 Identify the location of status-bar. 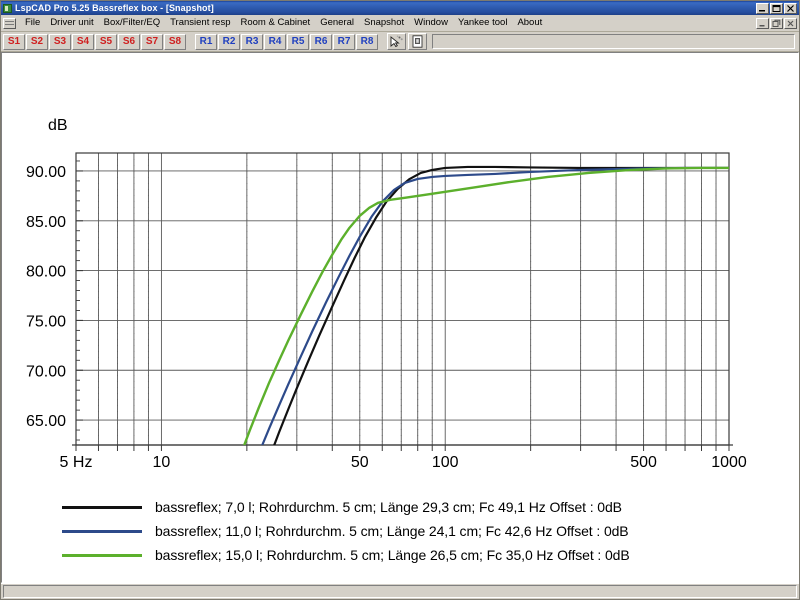
(400, 591).